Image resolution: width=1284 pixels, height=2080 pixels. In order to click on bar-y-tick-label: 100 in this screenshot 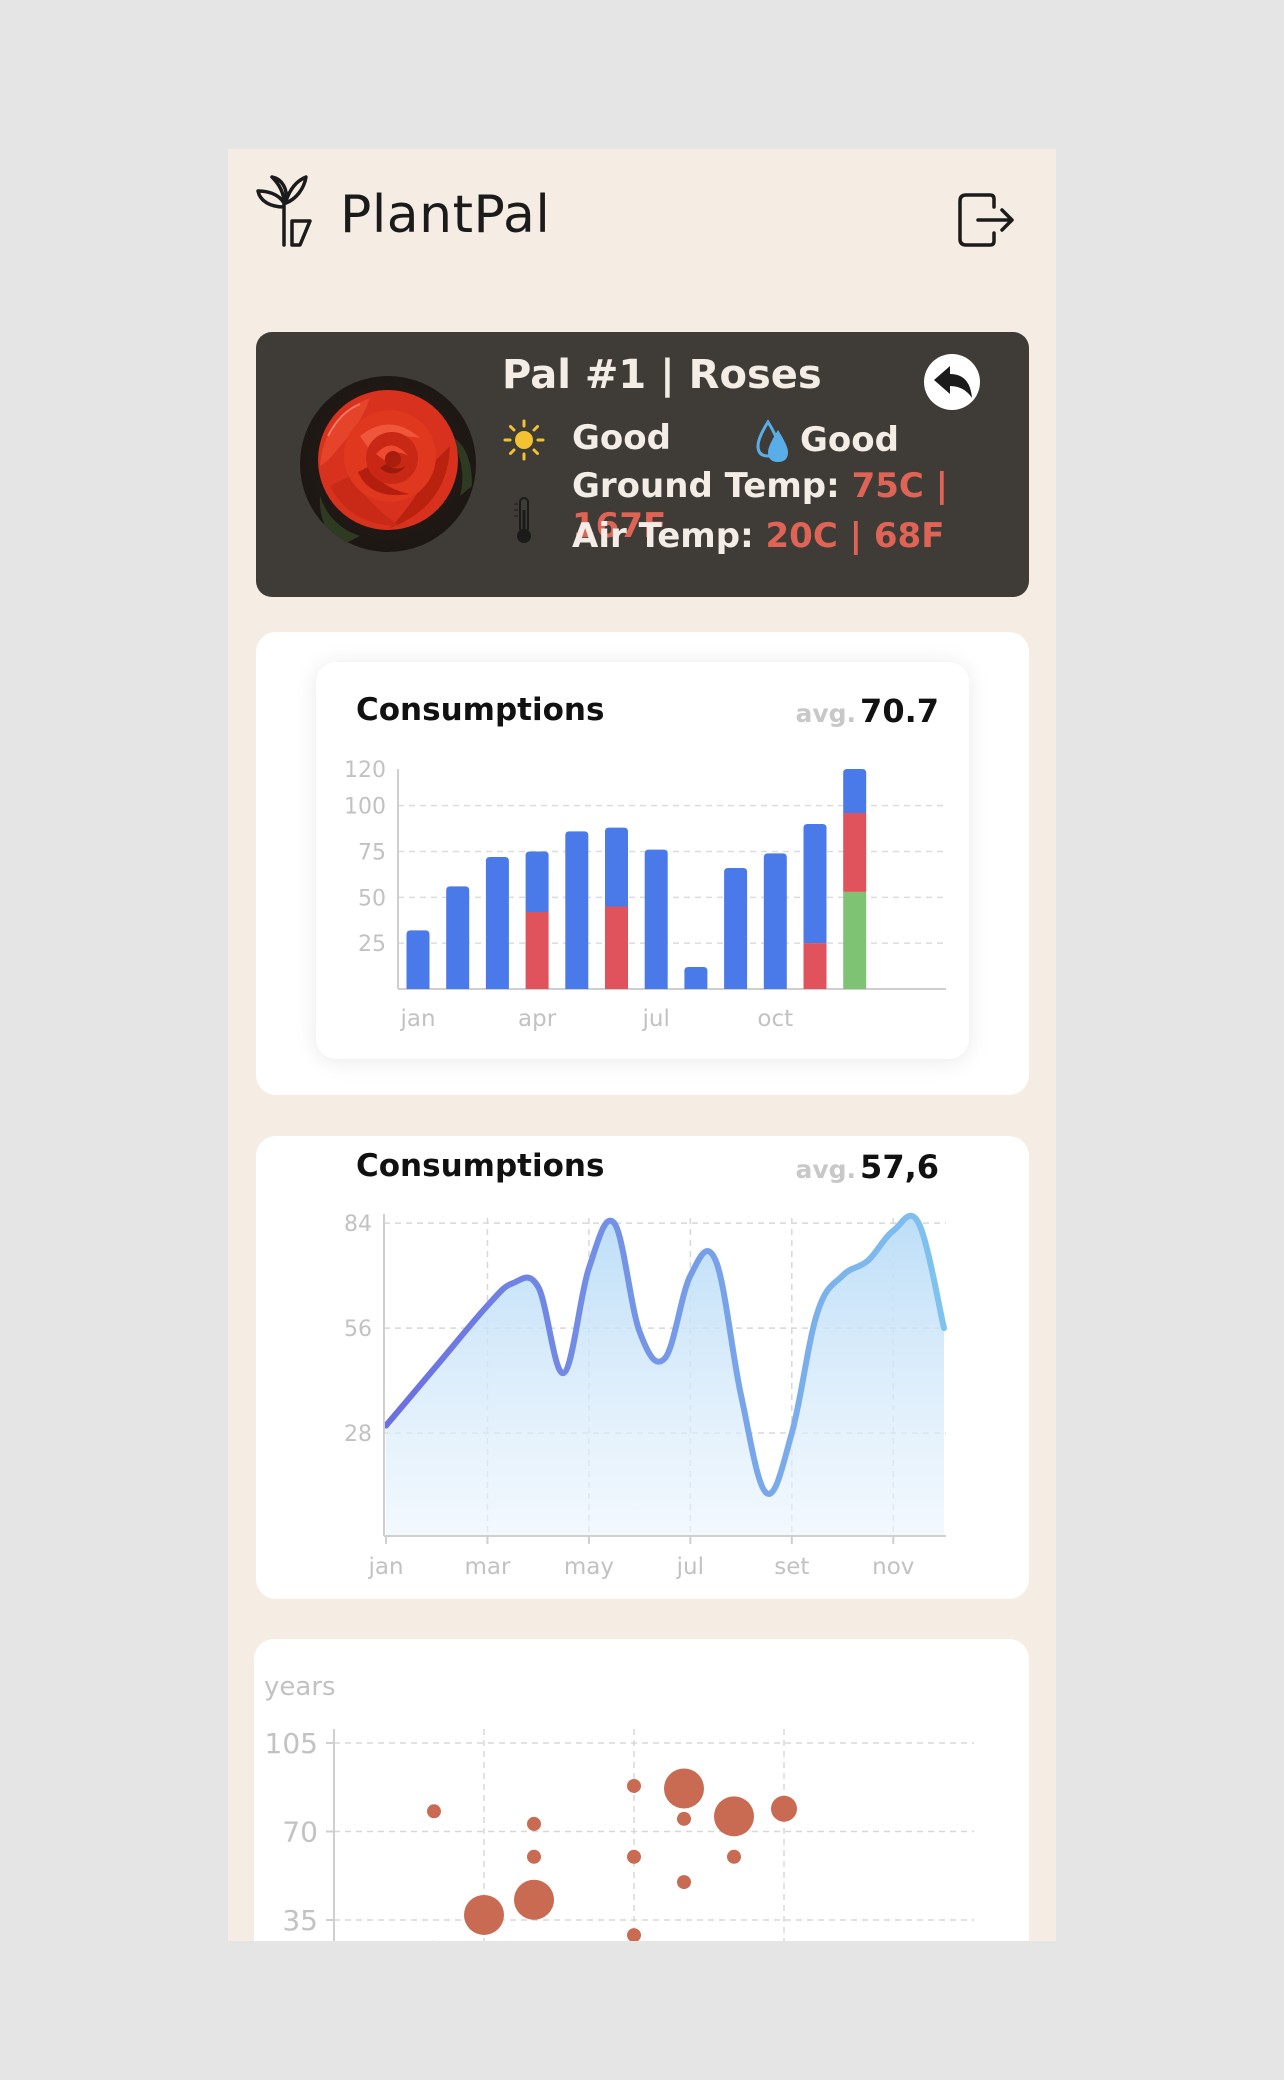, I will do `click(365, 807)`.